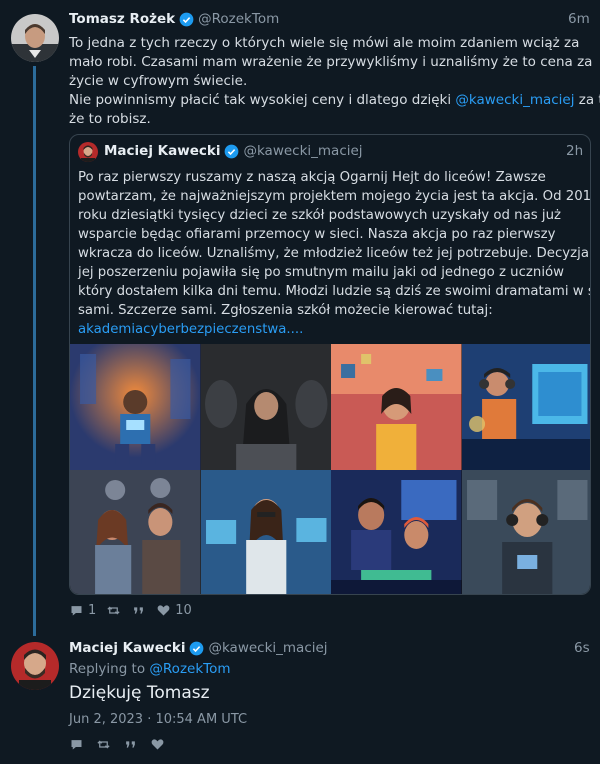 The image size is (600, 764). What do you see at coordinates (34, 351) in the screenshot?
I see `thread-line` at bounding box center [34, 351].